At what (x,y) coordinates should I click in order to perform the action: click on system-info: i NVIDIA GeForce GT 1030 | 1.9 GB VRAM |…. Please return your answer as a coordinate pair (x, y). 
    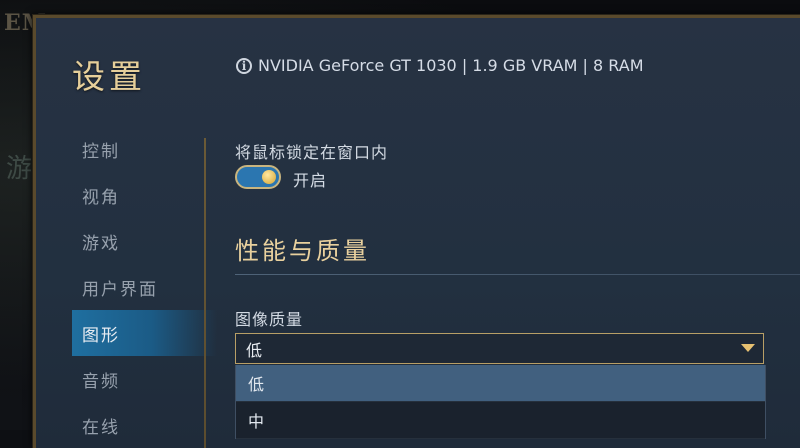
    Looking at the image, I should click on (440, 65).